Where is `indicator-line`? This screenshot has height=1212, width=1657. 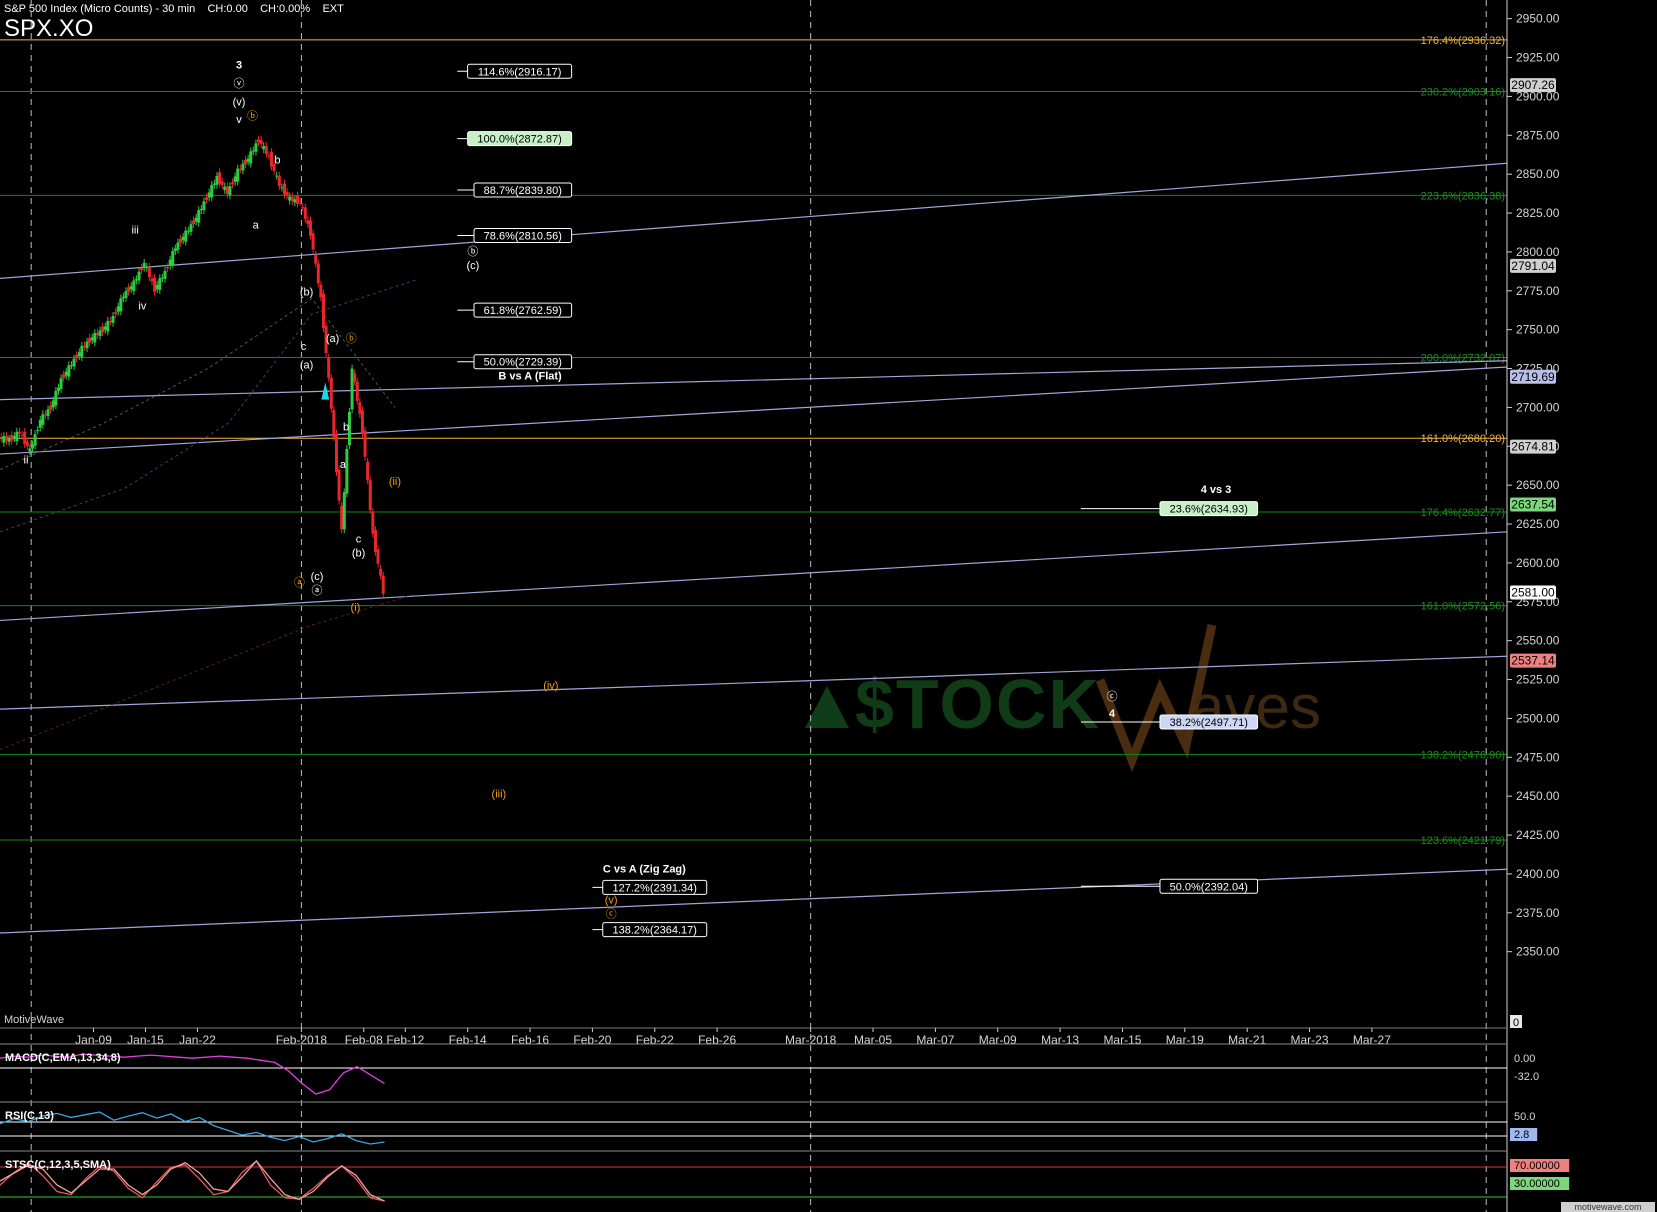
indicator-line is located at coordinates (192, 1128).